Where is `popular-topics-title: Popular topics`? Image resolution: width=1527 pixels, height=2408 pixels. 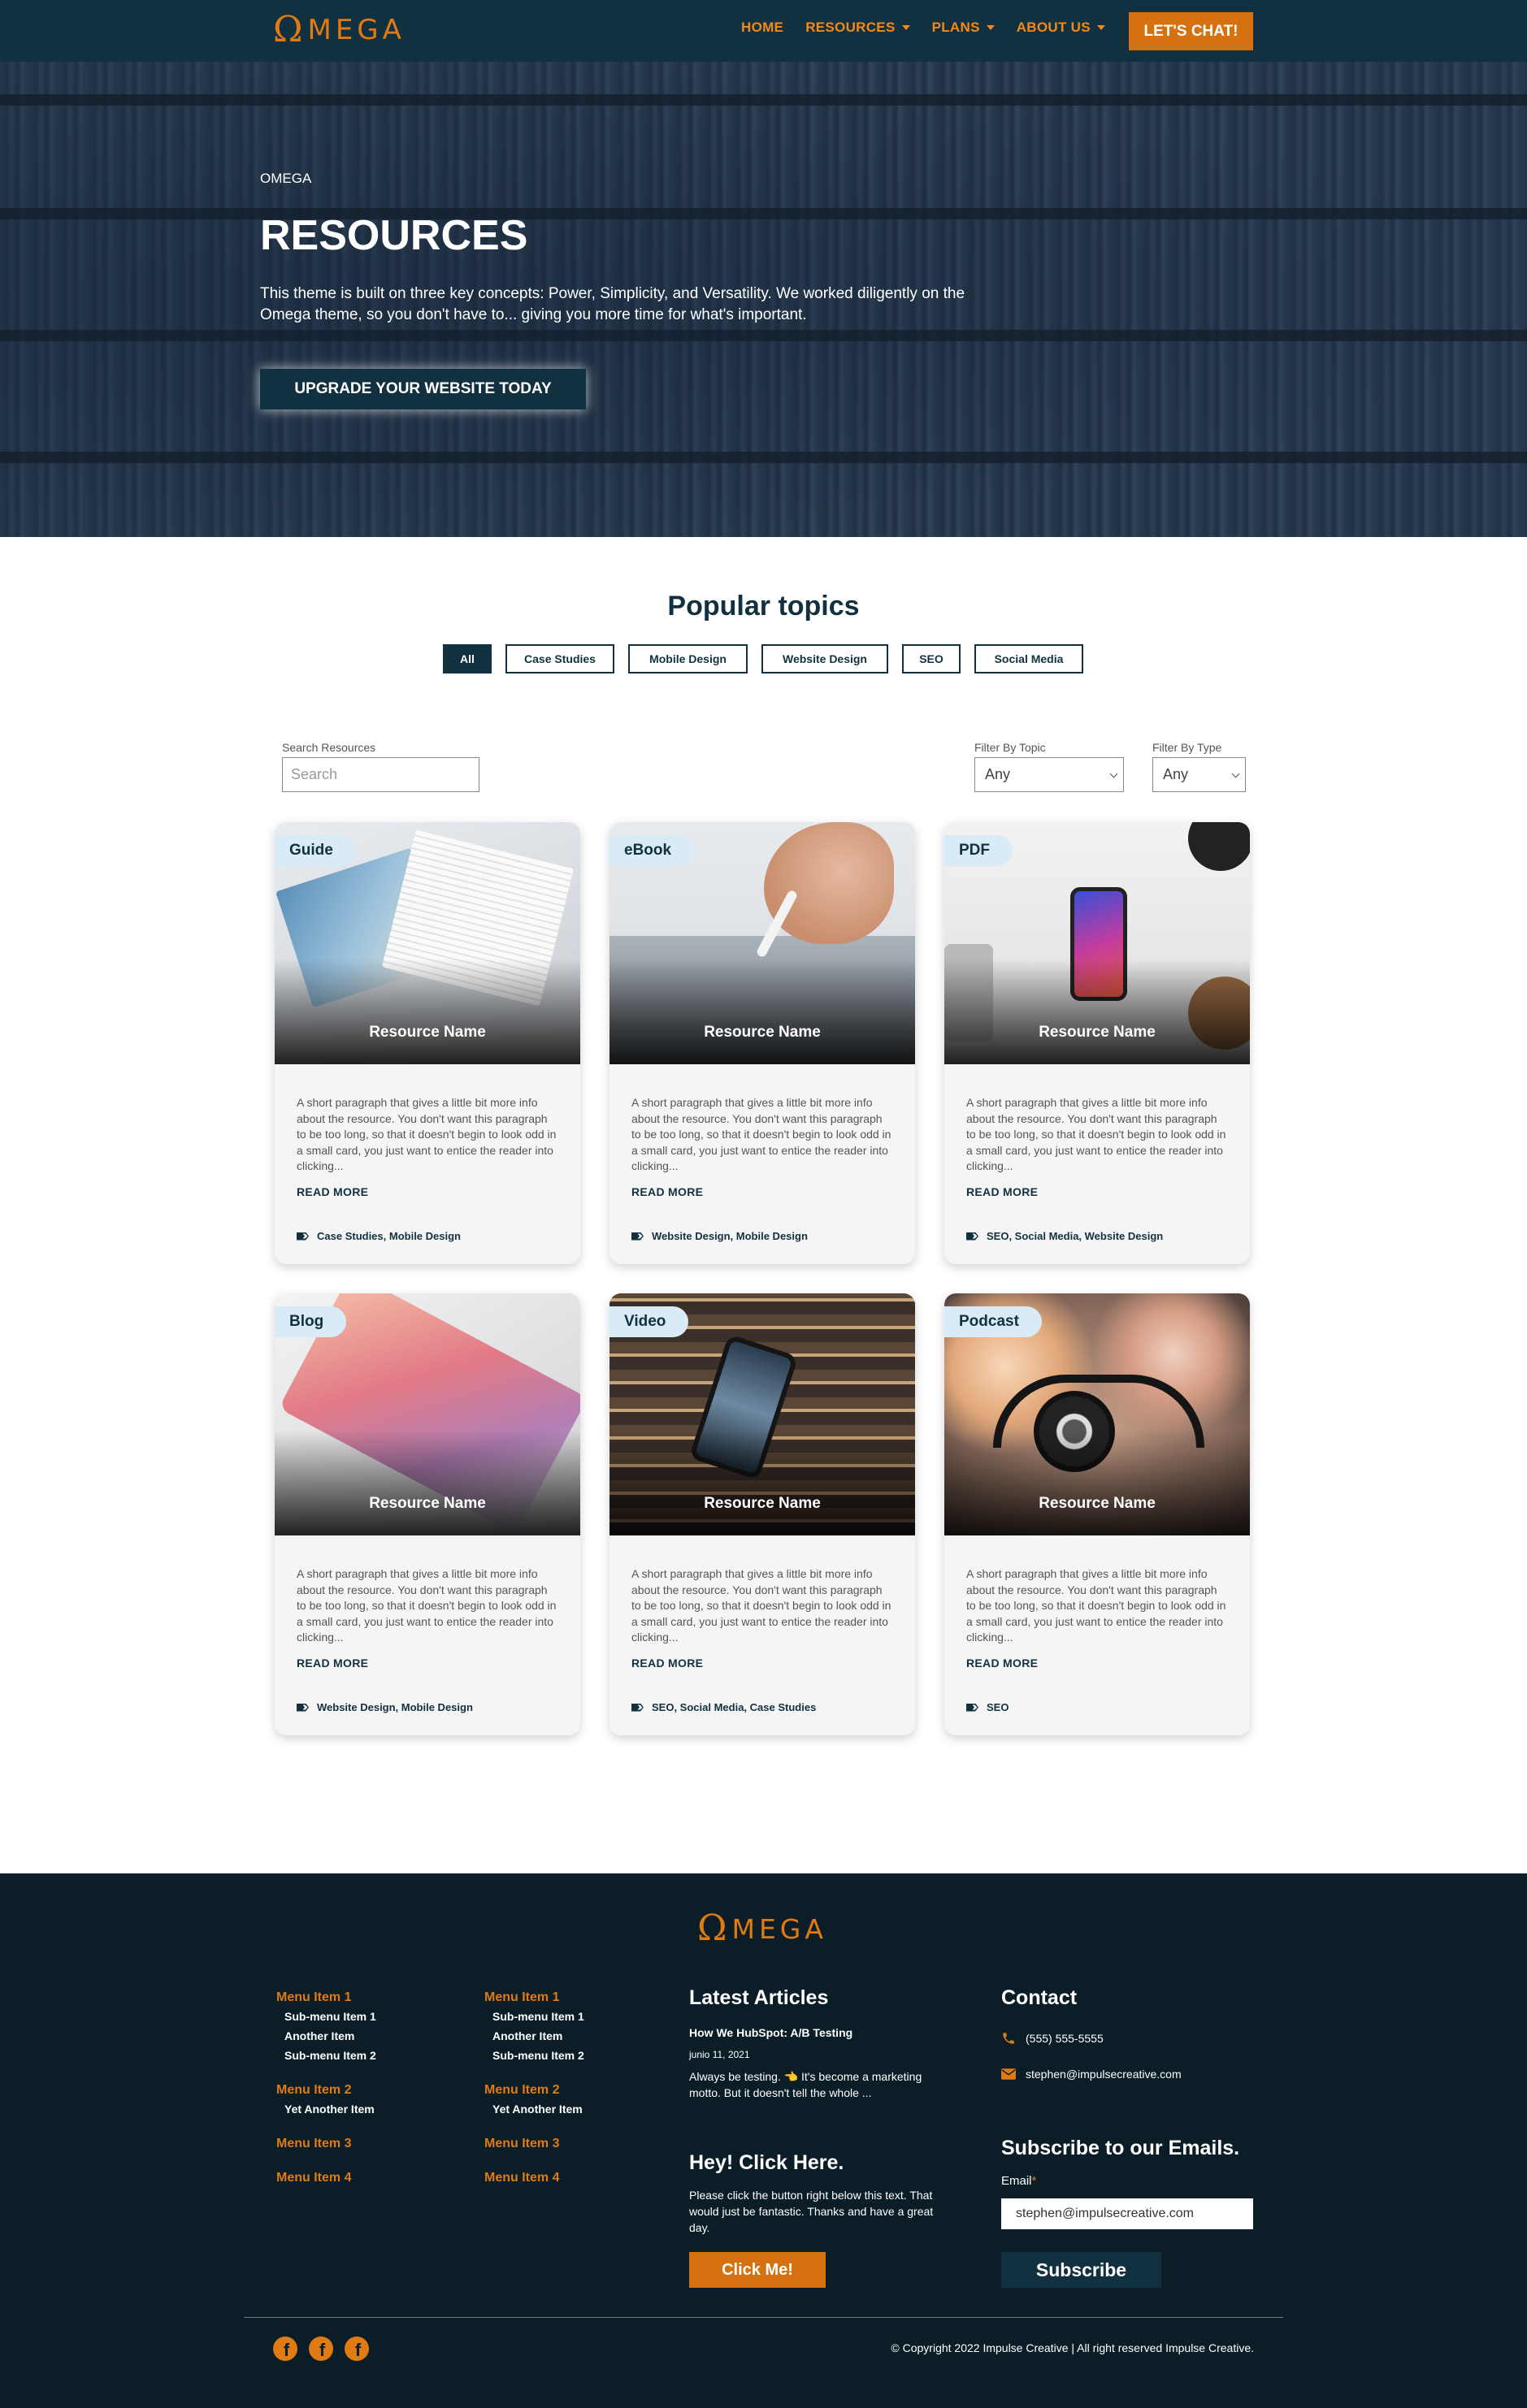 popular-topics-title: Popular topics is located at coordinates (763, 606).